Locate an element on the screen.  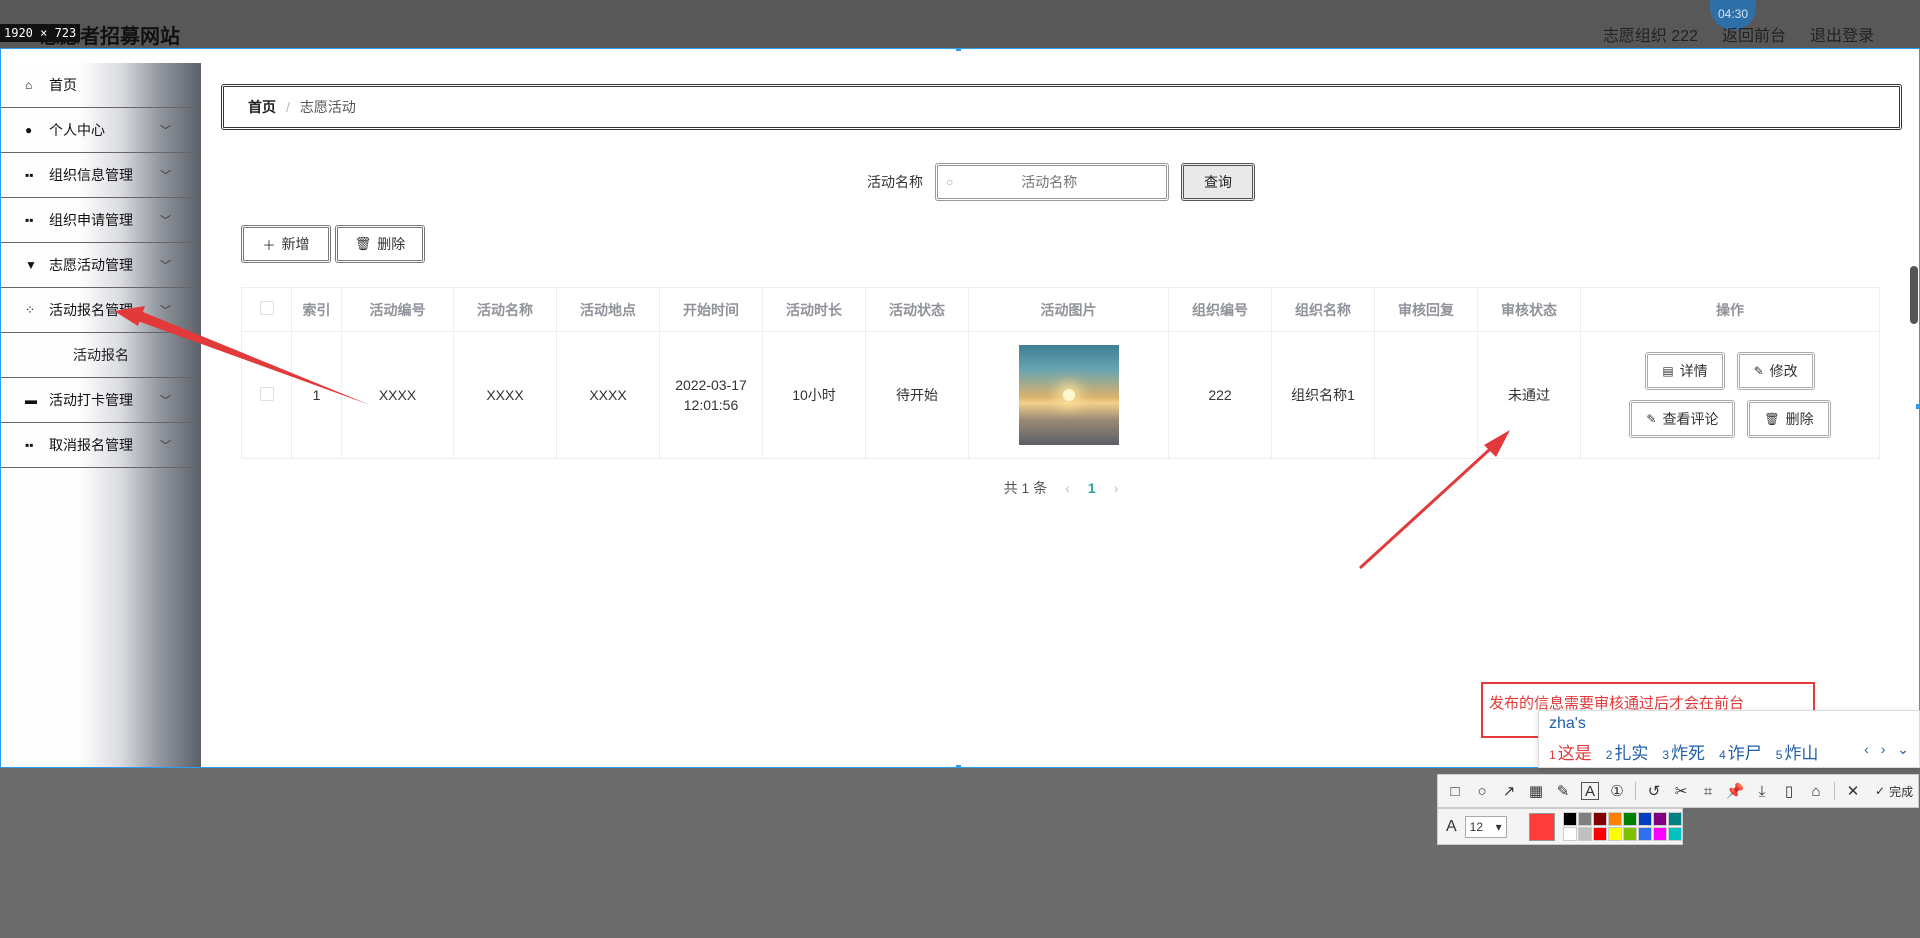
edit-button: ✎ 修改 is located at coordinates (1775, 371).